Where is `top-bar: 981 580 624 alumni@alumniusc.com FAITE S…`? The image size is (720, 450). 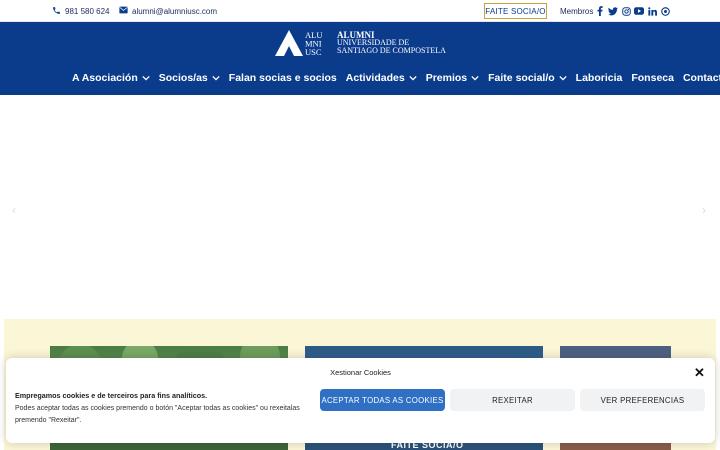
top-bar: 981 580 624 alumni@alumniusc.com FAITE S… is located at coordinates (360, 11).